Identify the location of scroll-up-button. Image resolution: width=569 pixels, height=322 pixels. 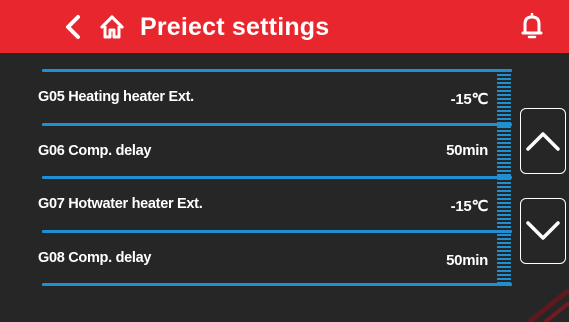
(543, 141).